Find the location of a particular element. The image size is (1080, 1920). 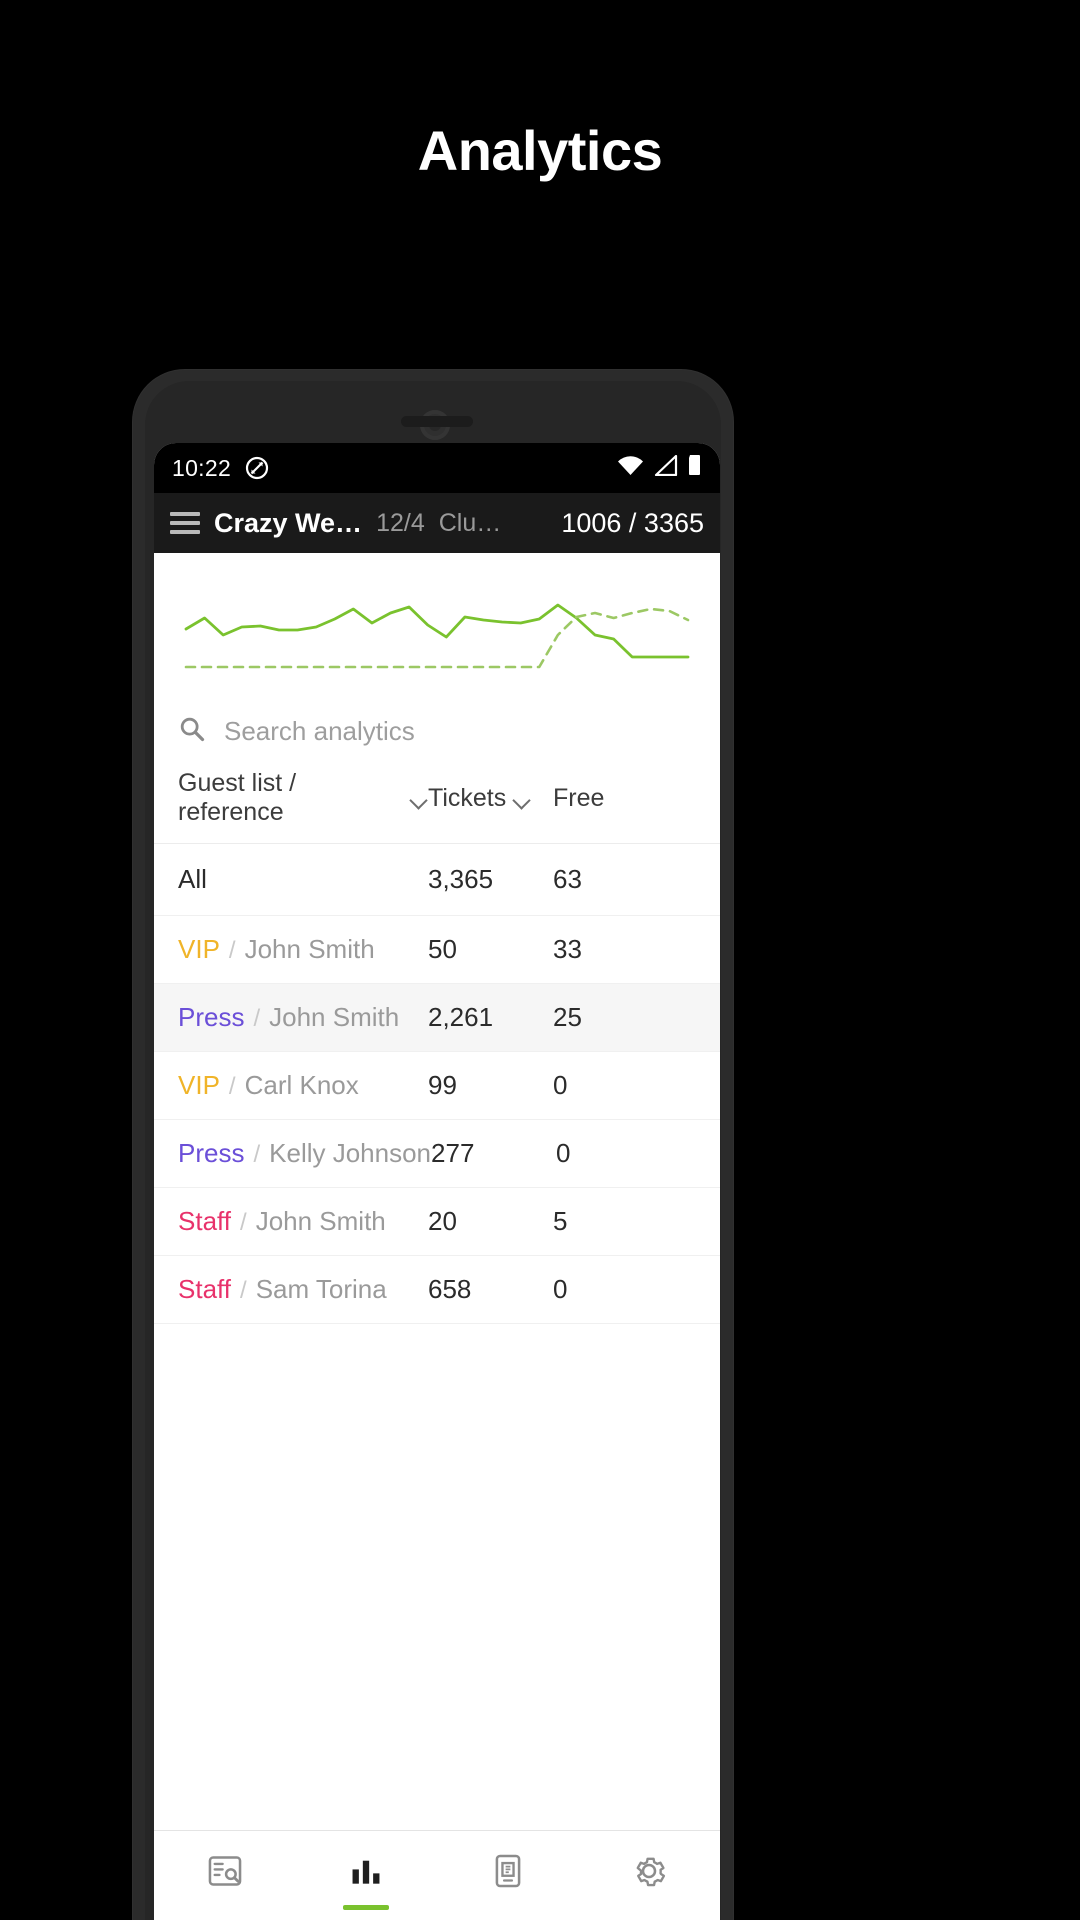

nav-item-guest-list is located at coordinates (225, 1873).